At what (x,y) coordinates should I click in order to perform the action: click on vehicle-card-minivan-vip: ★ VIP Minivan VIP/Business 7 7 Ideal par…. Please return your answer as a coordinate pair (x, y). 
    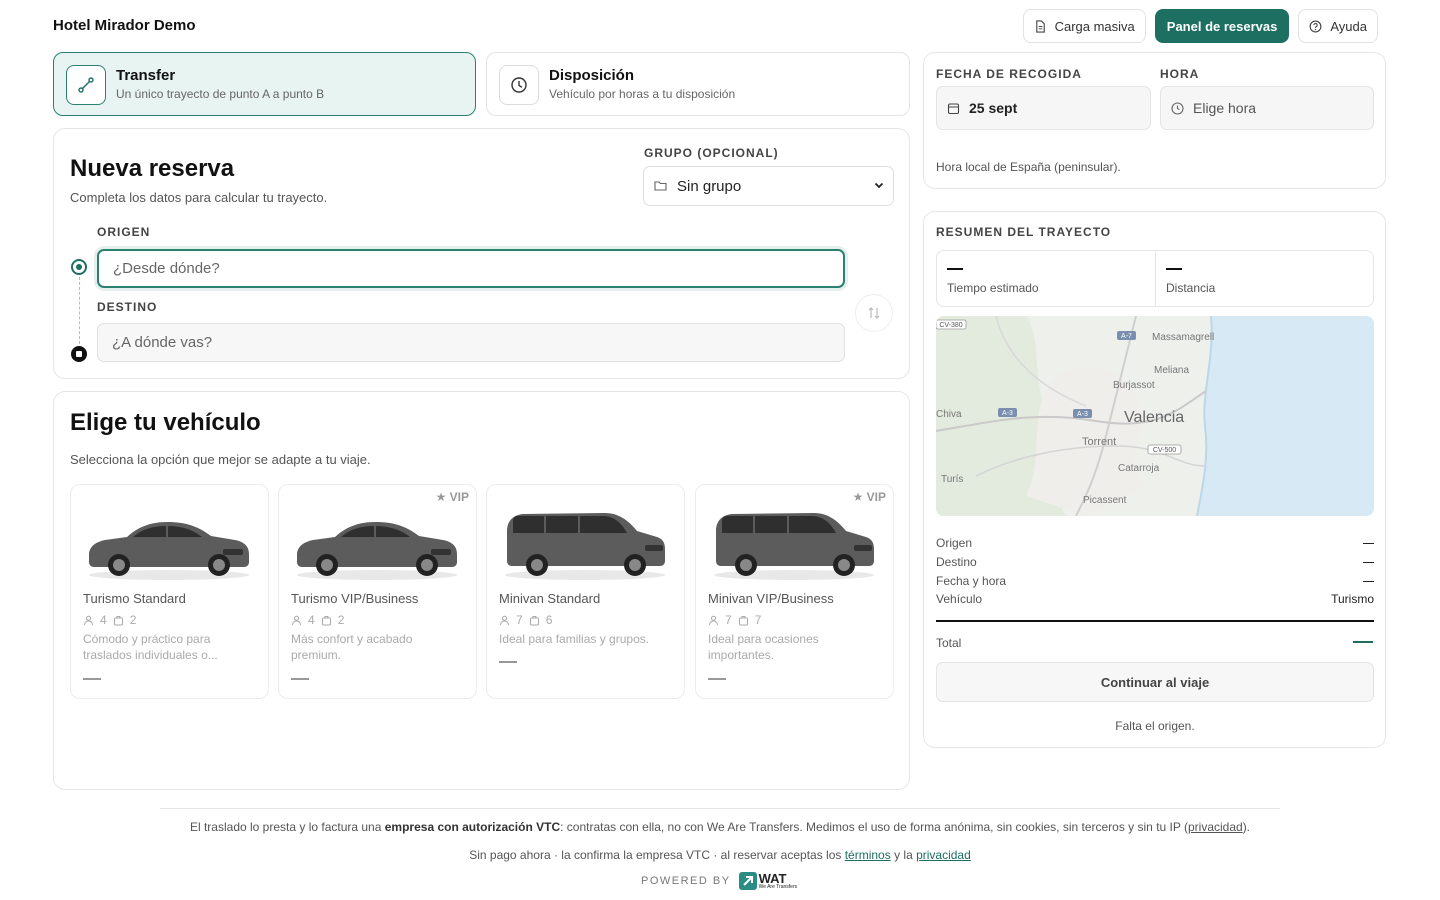
    Looking at the image, I should click on (794, 591).